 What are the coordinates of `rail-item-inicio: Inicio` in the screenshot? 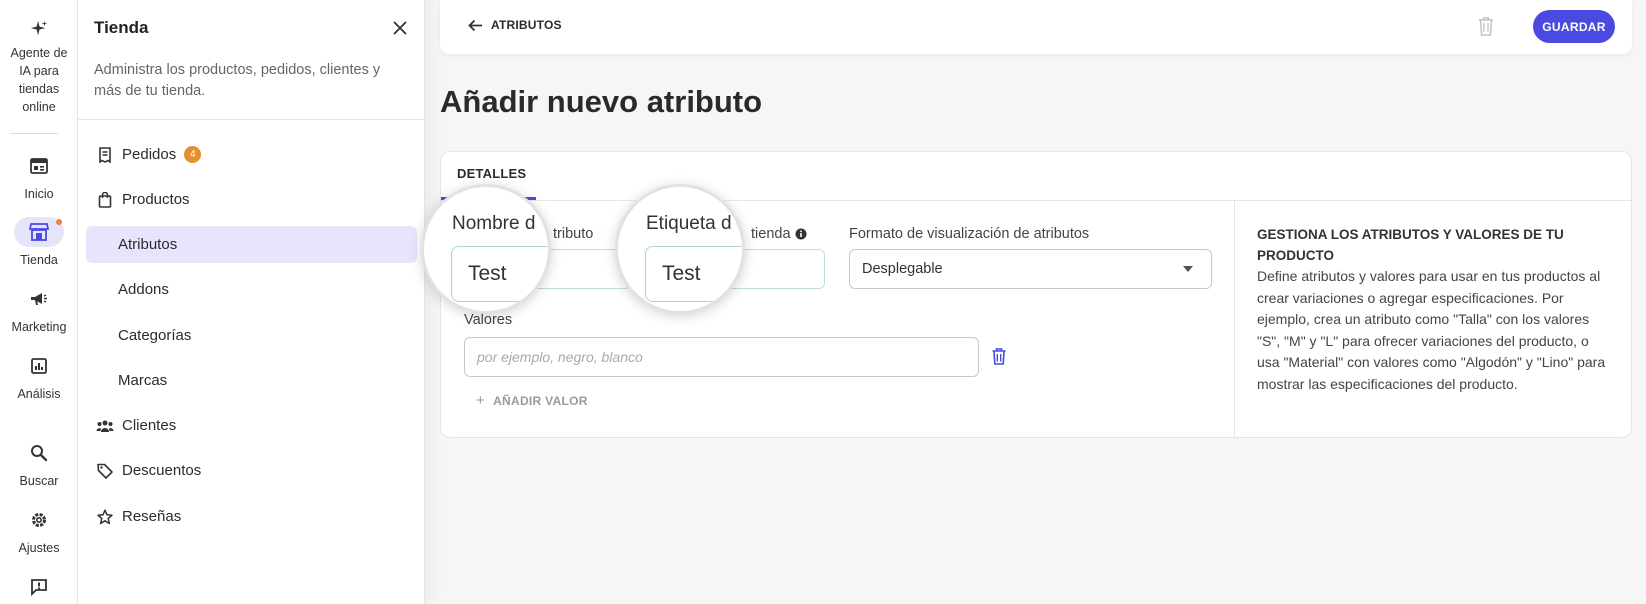 It's located at (39, 177).